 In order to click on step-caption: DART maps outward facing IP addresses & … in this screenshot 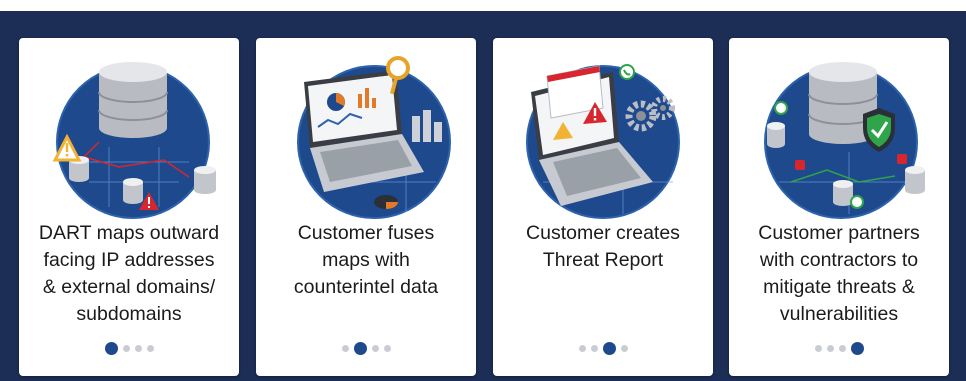, I will do `click(129, 273)`.